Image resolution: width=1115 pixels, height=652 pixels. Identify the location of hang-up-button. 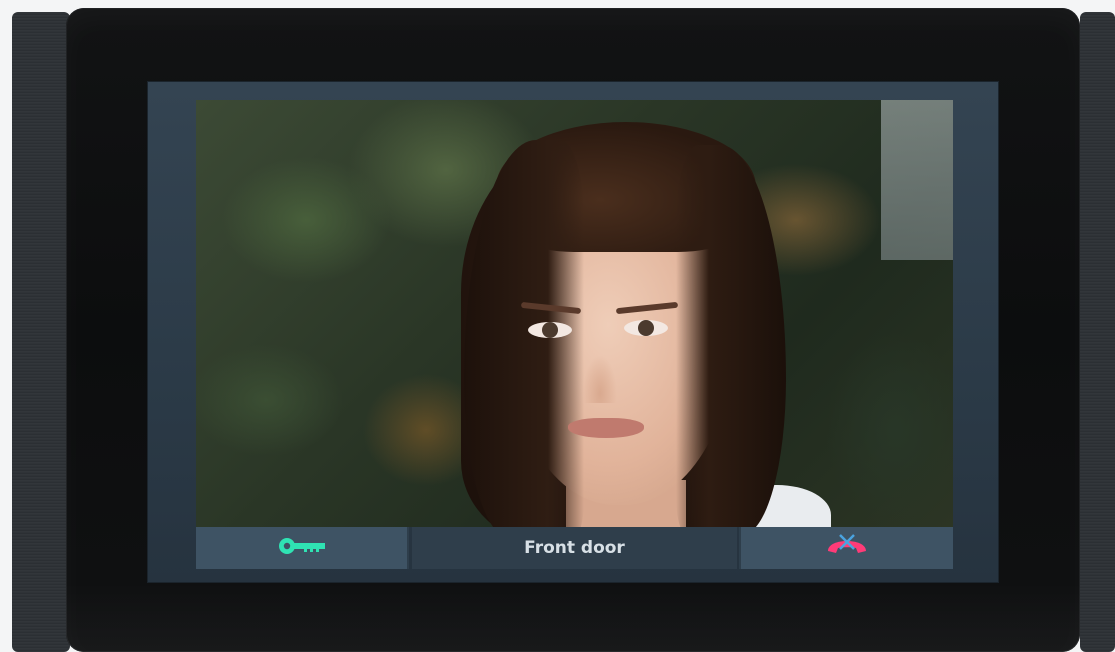
(846, 548).